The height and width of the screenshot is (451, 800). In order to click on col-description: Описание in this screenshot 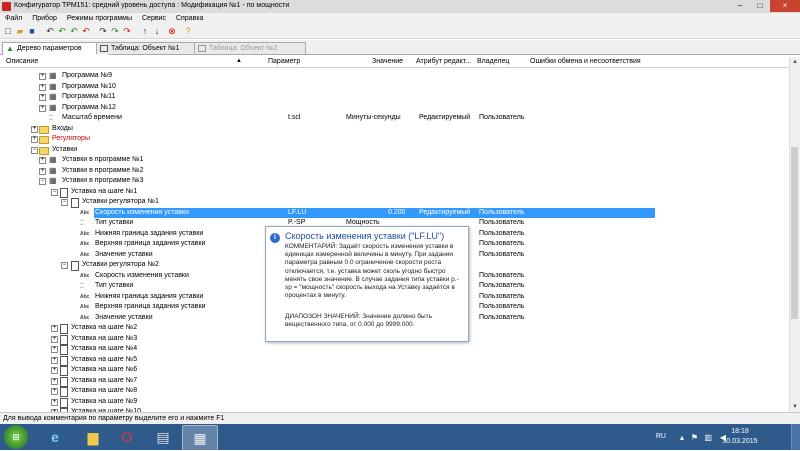, I will do `click(22, 61)`.